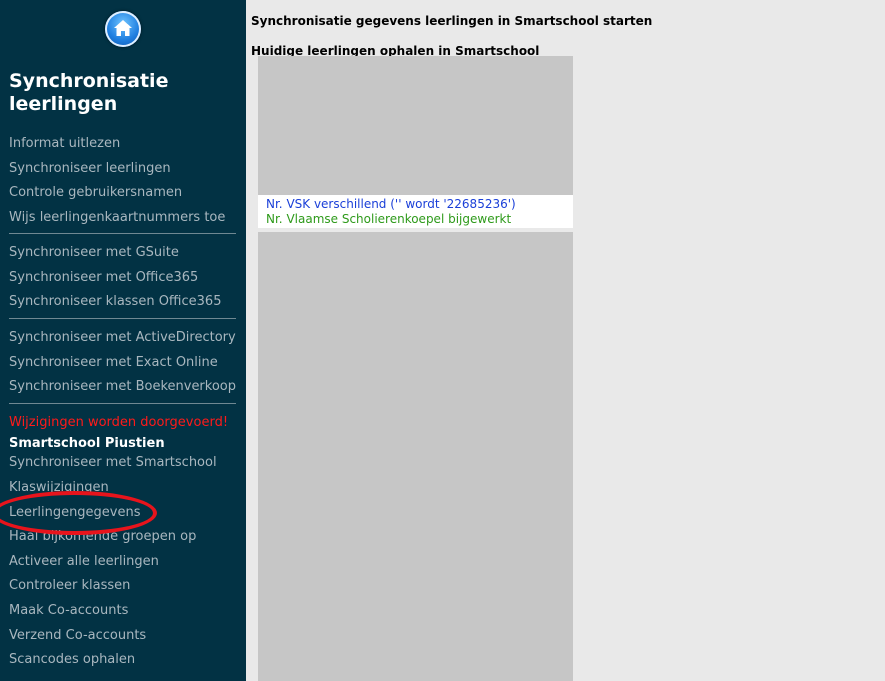  I want to click on sidebar-item-synchroniseer-leerlingen: Synchroniseer leerlingen, so click(90, 169).